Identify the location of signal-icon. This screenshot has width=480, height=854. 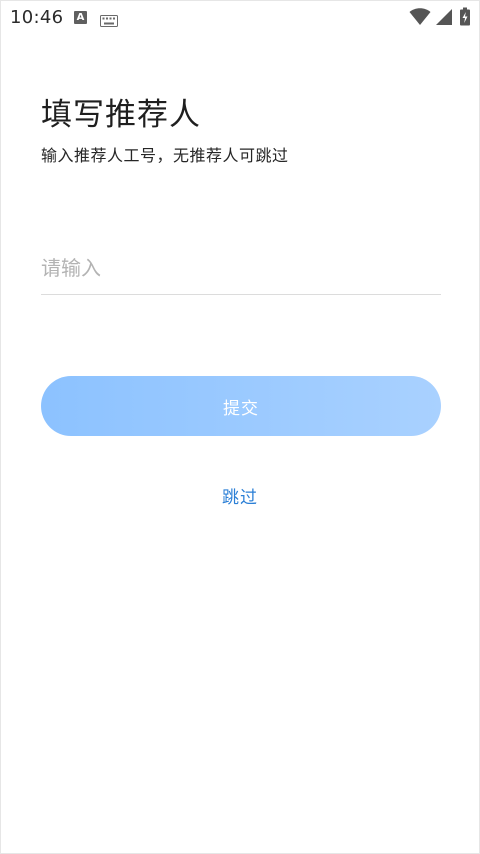
(444, 17).